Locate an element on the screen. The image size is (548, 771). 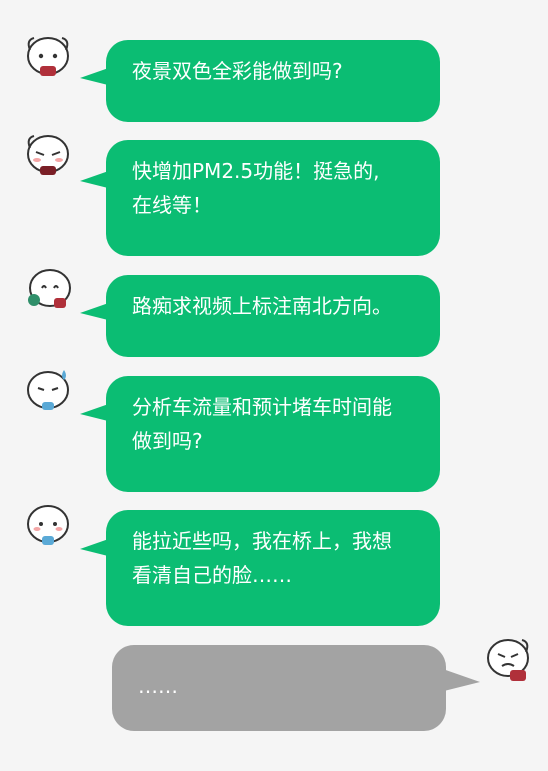
avatar-self is located at coordinates (508, 660).